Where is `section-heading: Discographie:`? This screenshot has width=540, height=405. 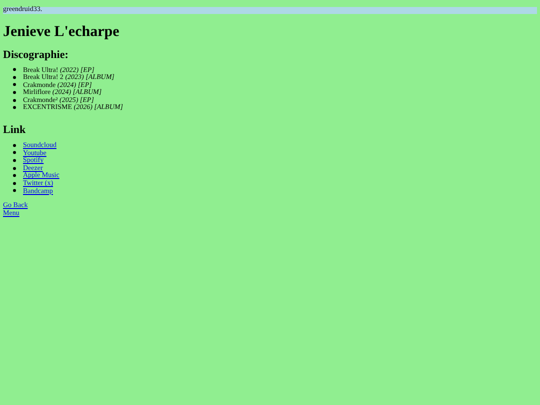 section-heading: Discographie: is located at coordinates (36, 54).